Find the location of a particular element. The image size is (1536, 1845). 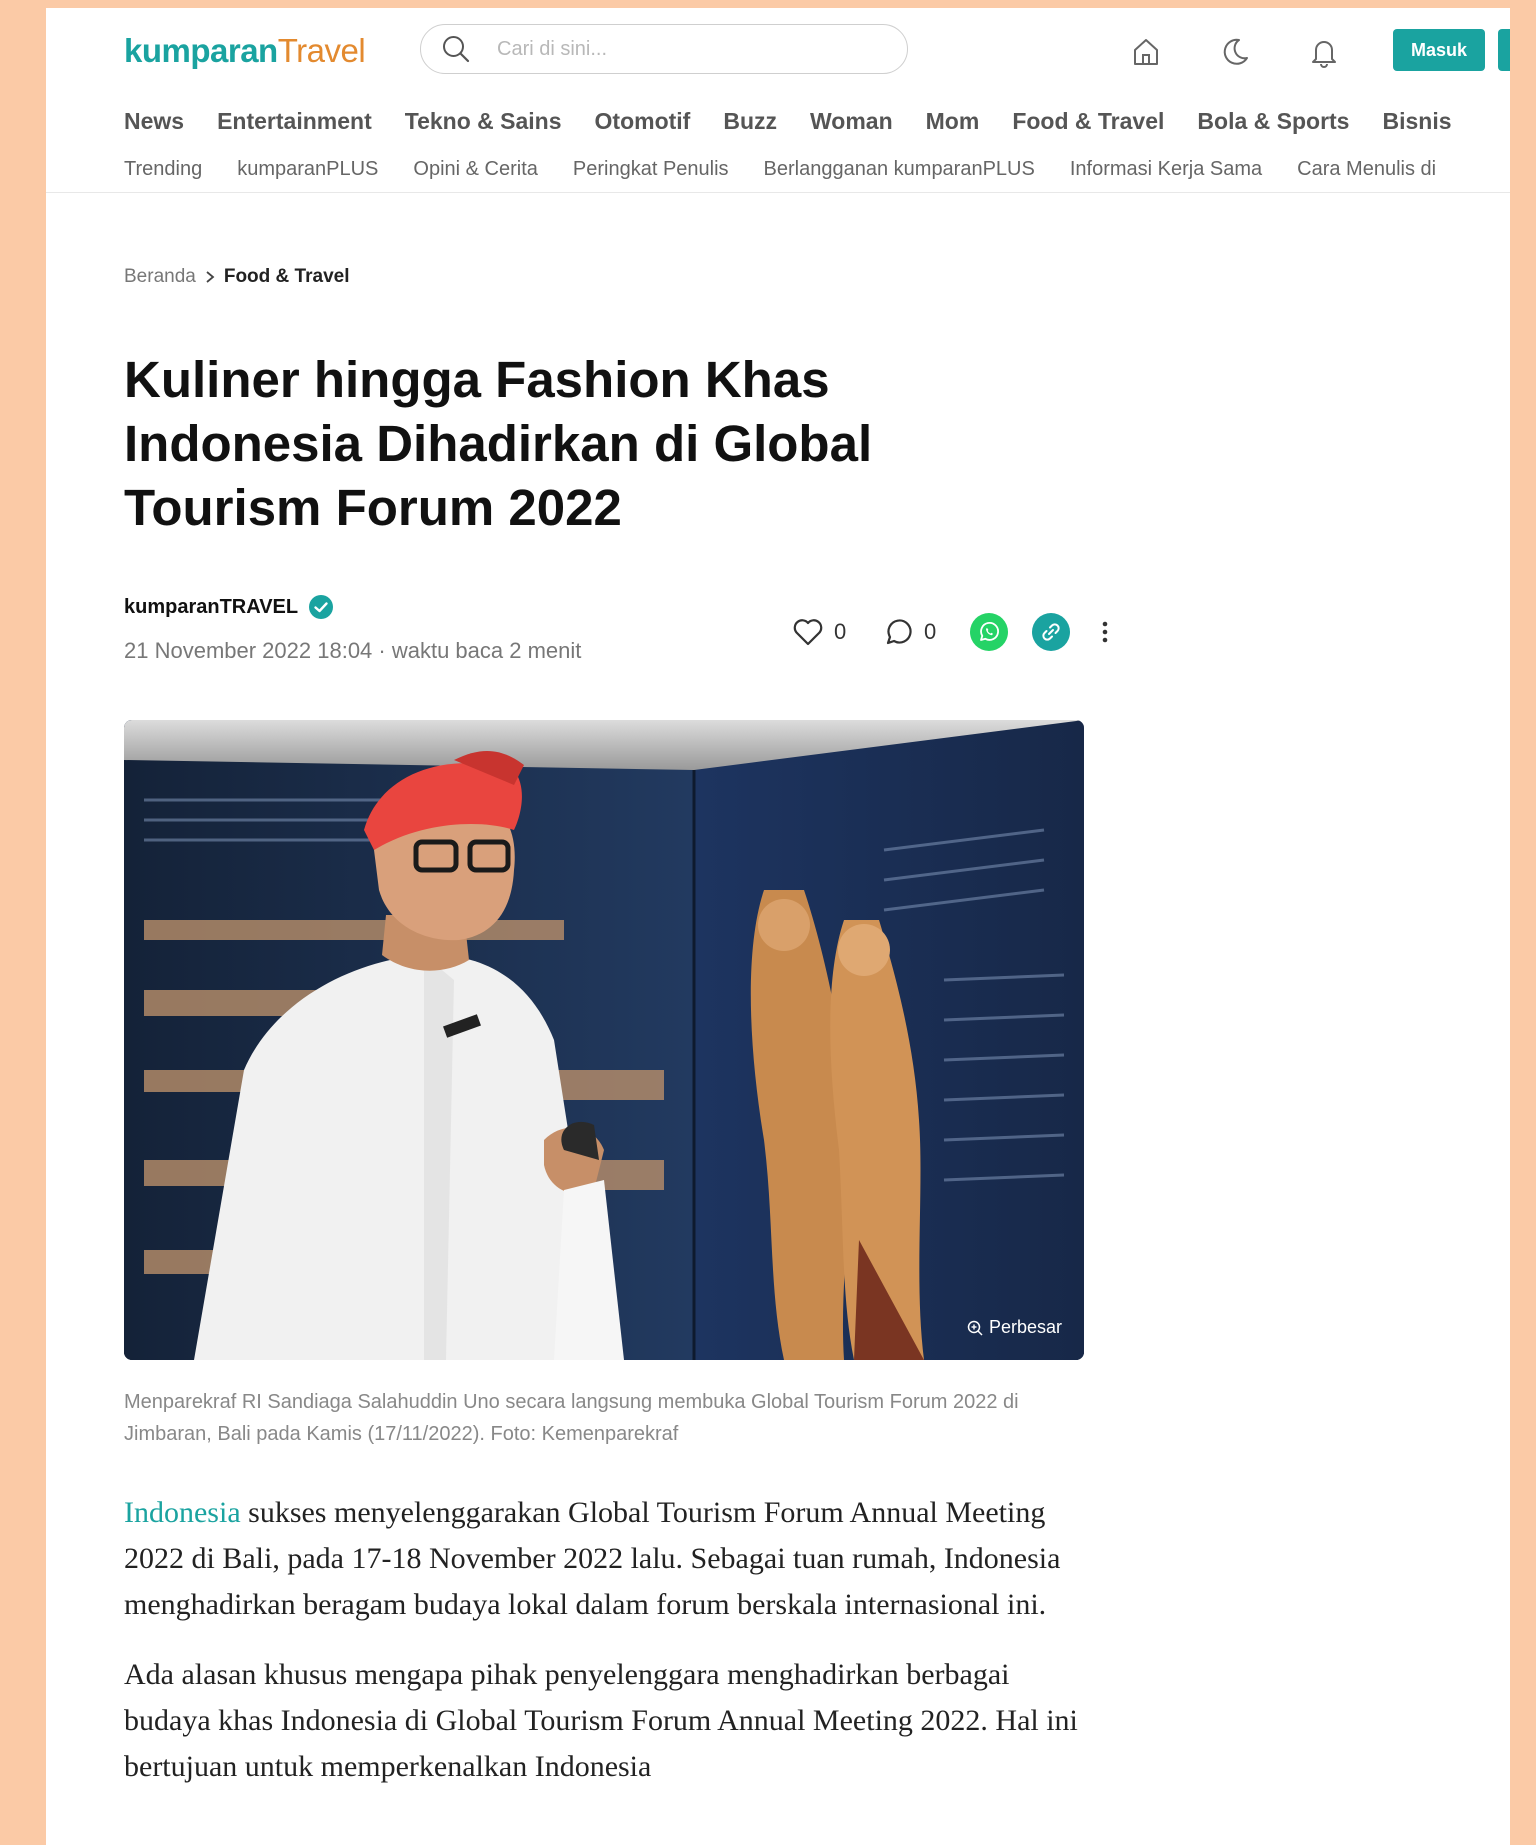

zoom-in-icon is located at coordinates (975, 1328).